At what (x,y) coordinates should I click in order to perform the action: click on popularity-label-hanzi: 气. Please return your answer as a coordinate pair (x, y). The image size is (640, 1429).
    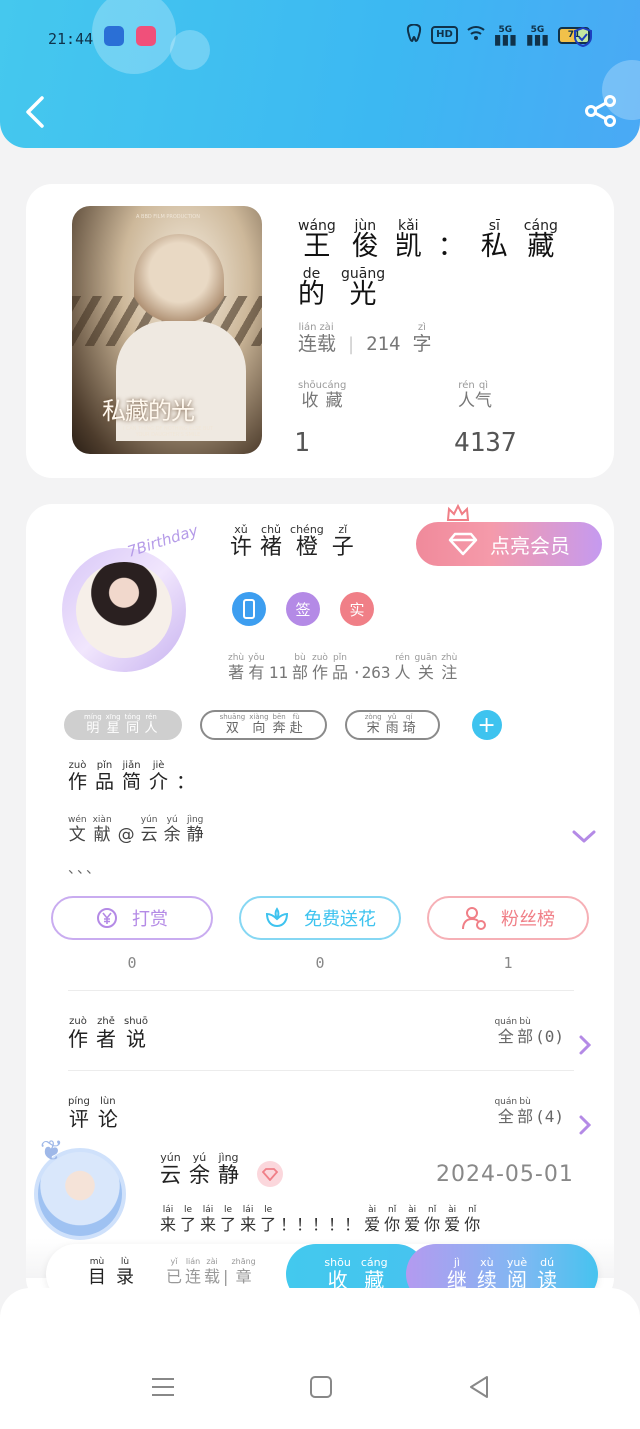
    Looking at the image, I should click on (483, 401).